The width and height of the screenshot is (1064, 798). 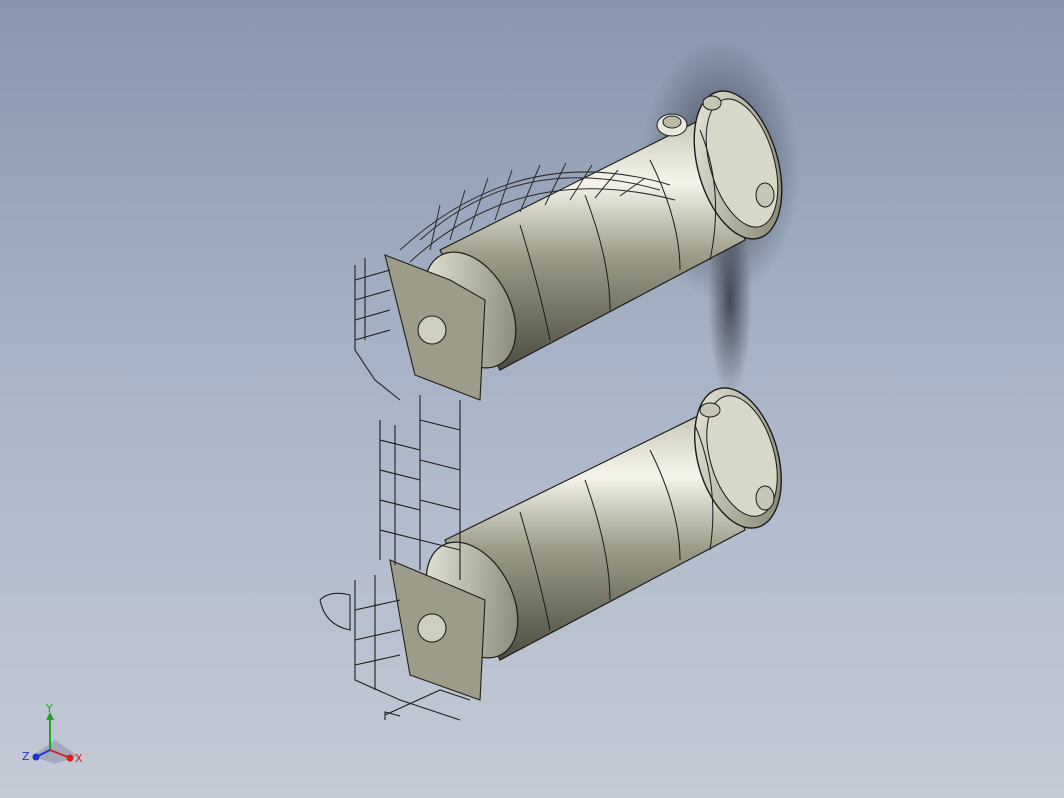 What do you see at coordinates (49, 708) in the screenshot?
I see `y-axis-label: Y` at bounding box center [49, 708].